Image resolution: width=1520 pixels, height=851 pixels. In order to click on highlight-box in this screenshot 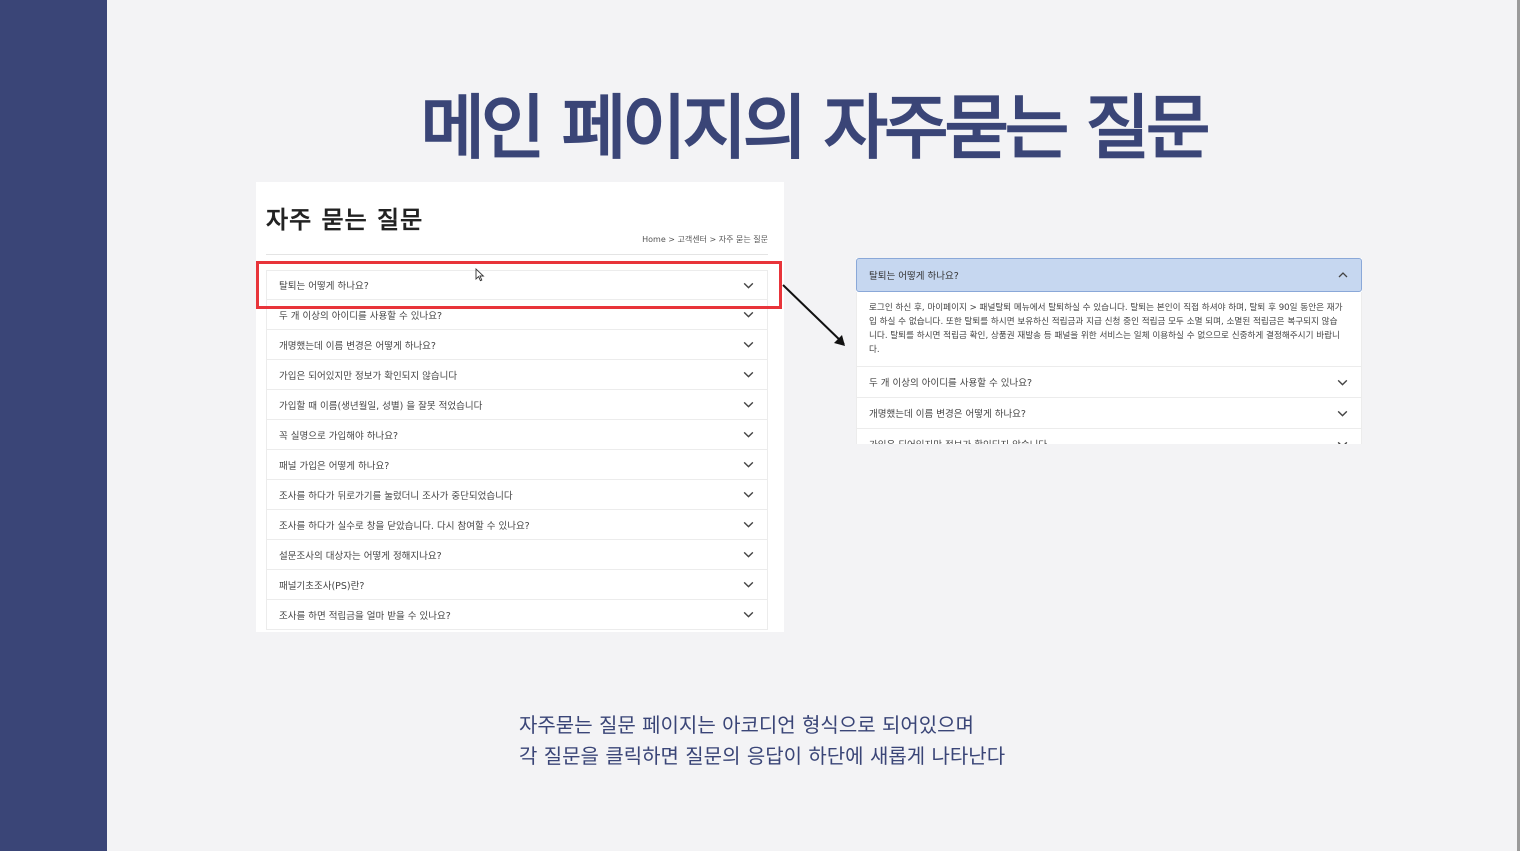, I will do `click(519, 285)`.